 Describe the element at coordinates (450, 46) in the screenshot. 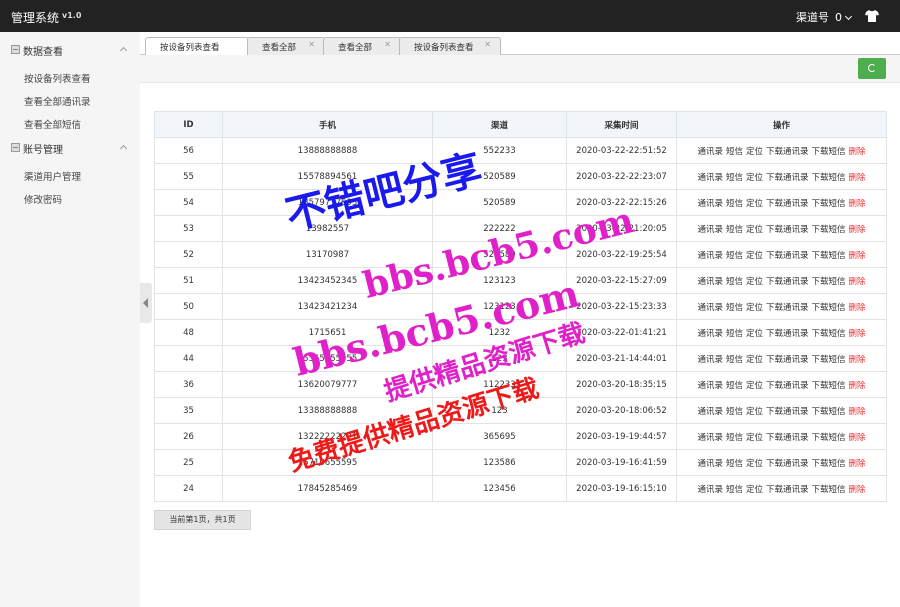

I see `tab-device-list-2: 按设备列表查看 ✕` at that location.